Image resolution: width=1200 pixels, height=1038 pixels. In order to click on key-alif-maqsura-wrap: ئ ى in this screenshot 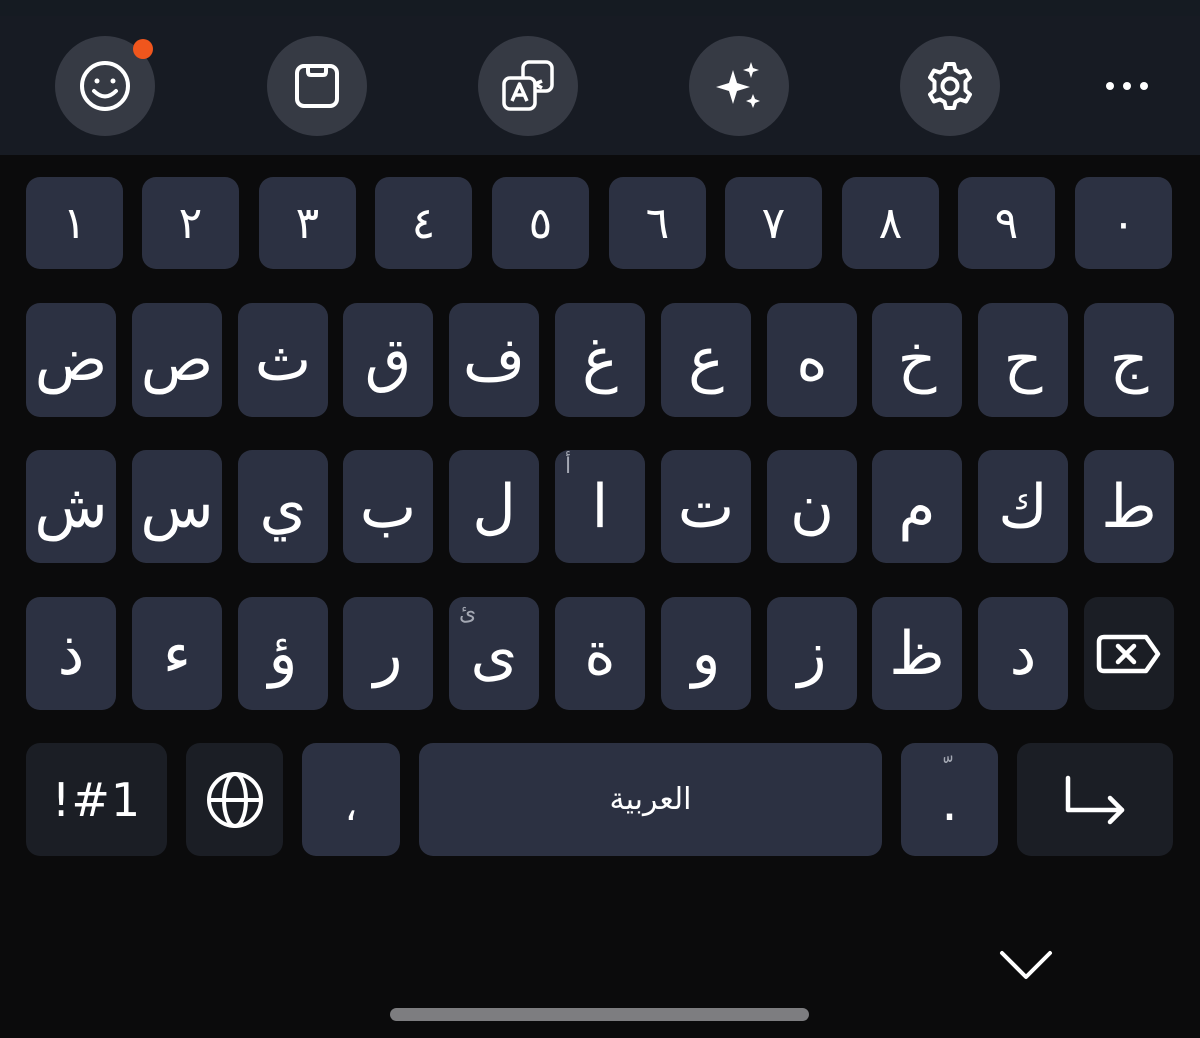, I will do `click(494, 653)`.